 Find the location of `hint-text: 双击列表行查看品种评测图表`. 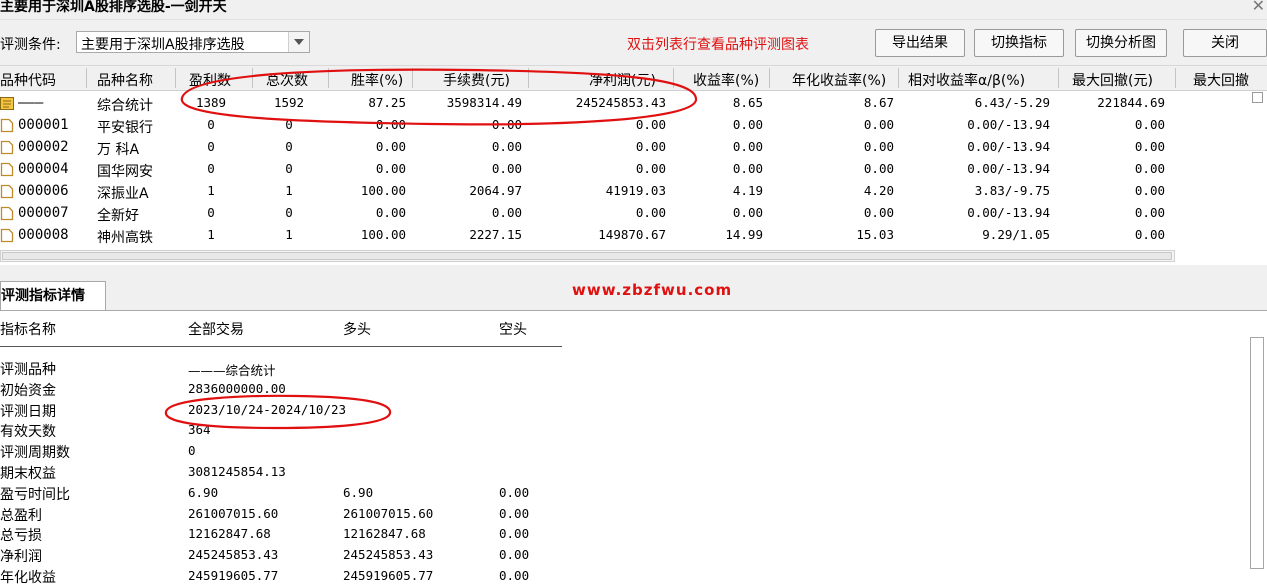

hint-text: 双击列表行查看品种评测图表 is located at coordinates (718, 45).